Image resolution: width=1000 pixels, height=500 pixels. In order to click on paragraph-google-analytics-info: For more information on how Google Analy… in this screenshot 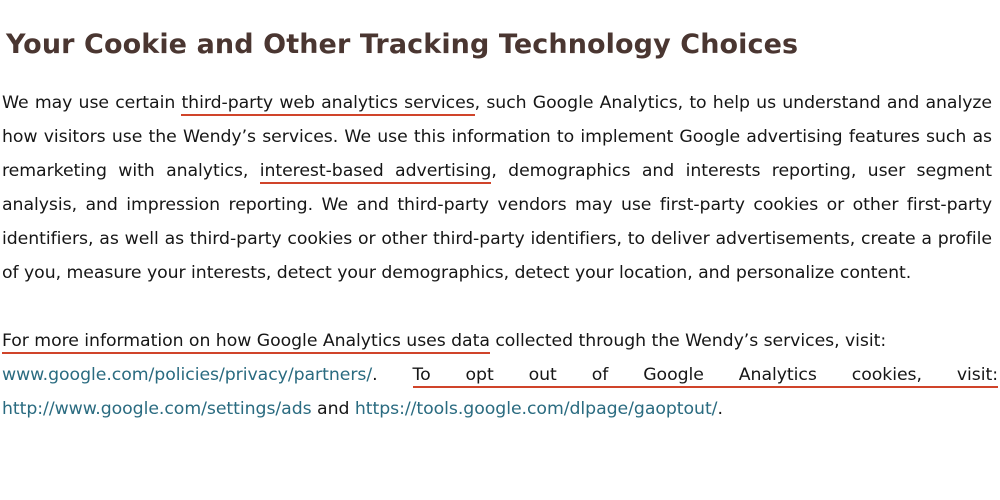, I will do `click(498, 341)`.